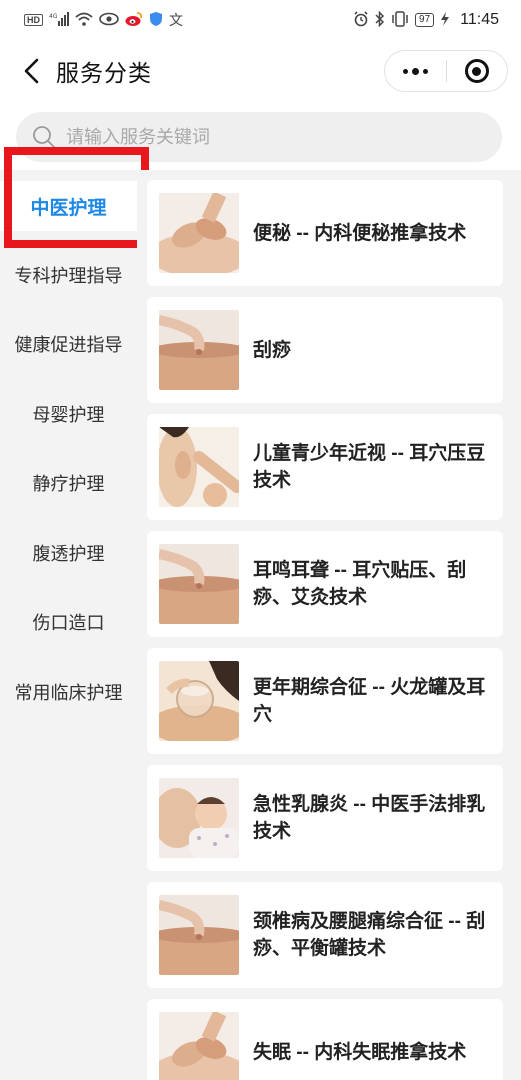  I want to click on search-box, so click(259, 137).